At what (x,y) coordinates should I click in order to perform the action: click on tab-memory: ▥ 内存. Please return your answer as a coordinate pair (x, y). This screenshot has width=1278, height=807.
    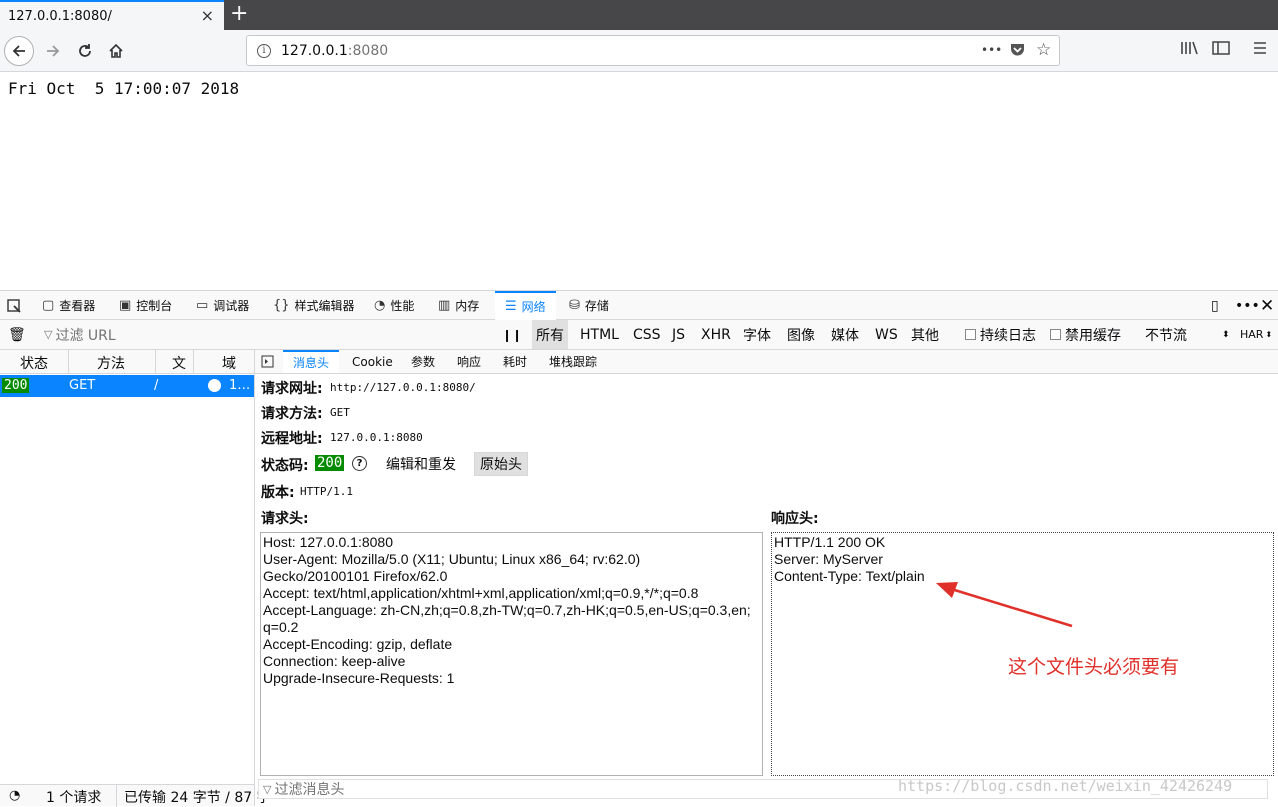
    Looking at the image, I should click on (458, 305).